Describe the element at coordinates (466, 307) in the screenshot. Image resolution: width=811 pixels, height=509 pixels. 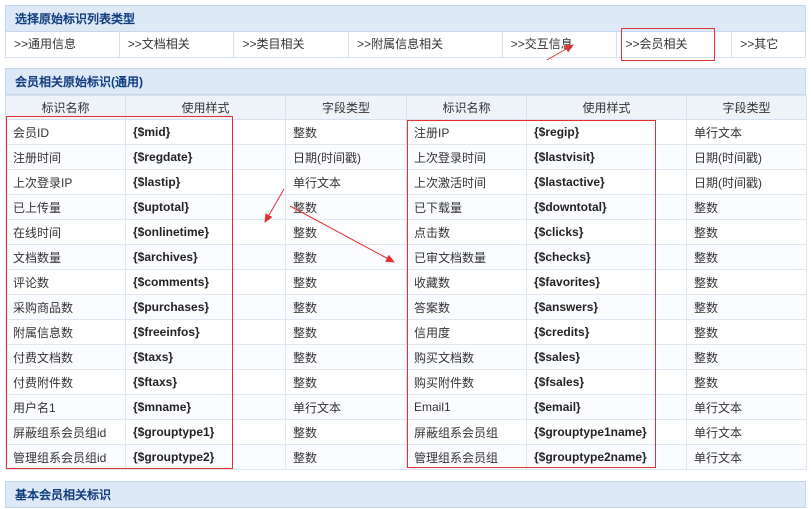
I see `tag-name: 答案数` at that location.